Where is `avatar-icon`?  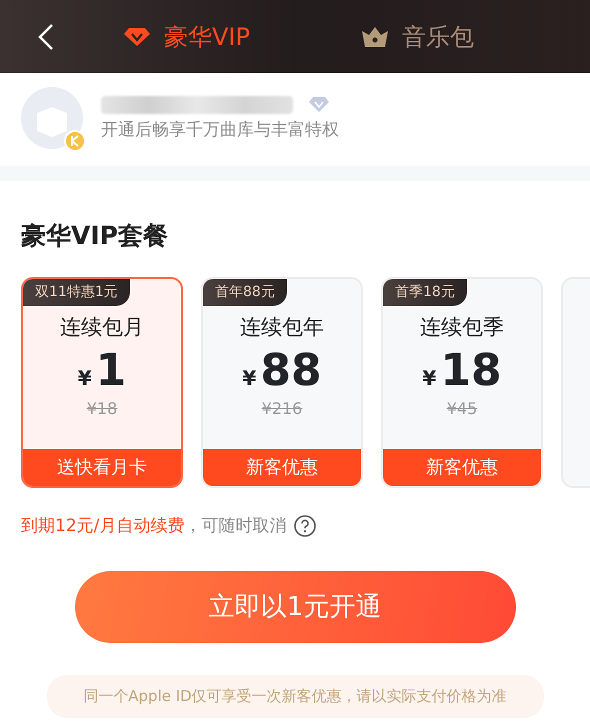
avatar-icon is located at coordinates (53, 119).